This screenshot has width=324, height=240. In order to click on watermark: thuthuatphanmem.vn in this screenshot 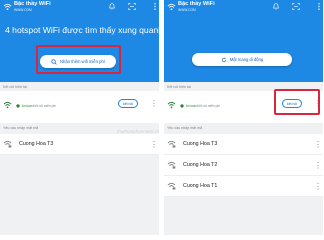, I will do `click(138, 131)`.